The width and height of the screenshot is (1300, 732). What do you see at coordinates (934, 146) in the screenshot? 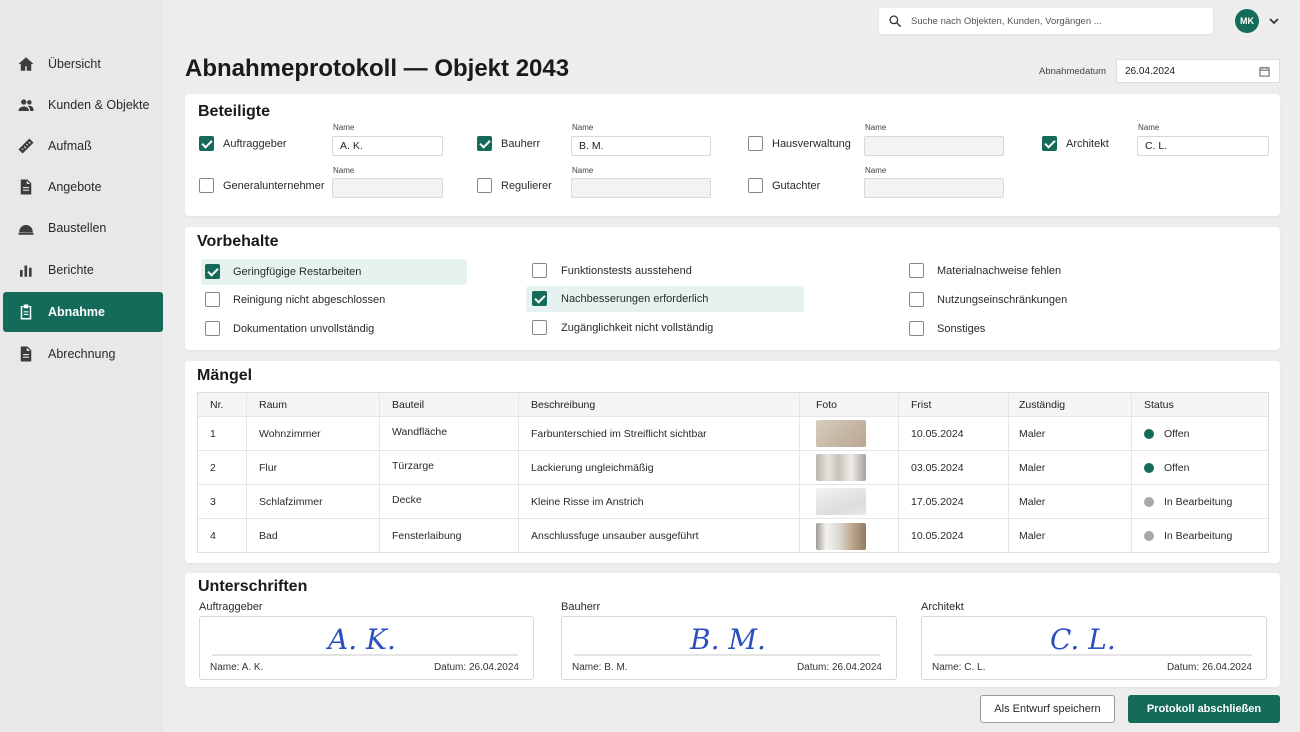
I see `name-field-hausverwaltung` at bounding box center [934, 146].